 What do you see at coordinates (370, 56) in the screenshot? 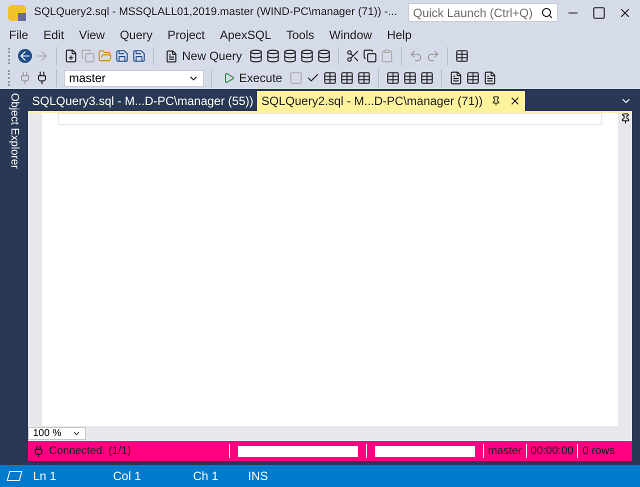
I see `copy-icon` at bounding box center [370, 56].